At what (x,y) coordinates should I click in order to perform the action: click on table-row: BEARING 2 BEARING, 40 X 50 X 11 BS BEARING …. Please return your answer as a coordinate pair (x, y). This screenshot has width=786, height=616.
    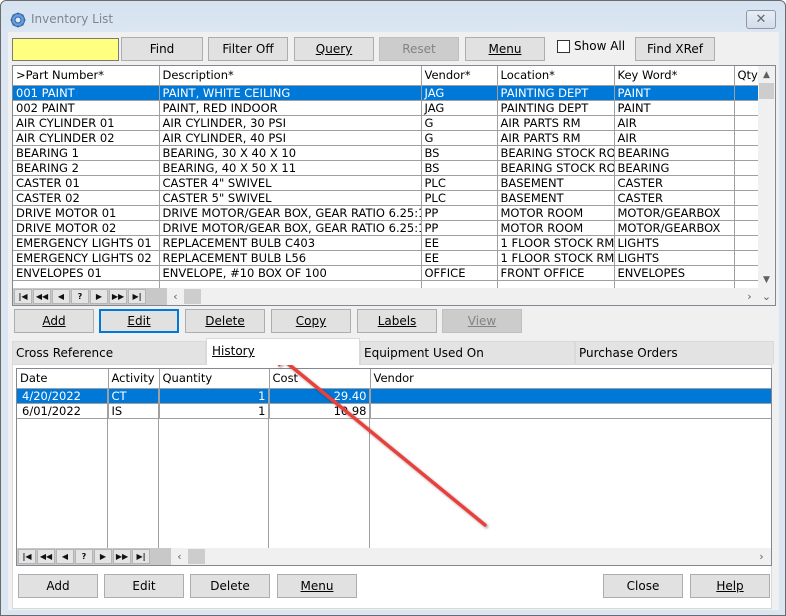
    Looking at the image, I should click on (389, 168).